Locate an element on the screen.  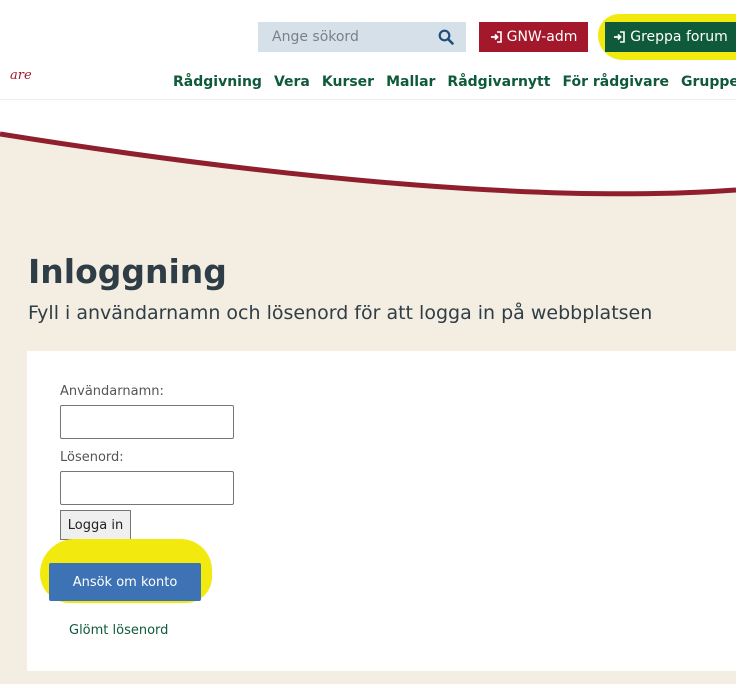
nav-item-radgivning: Rådgivning is located at coordinates (217, 82).